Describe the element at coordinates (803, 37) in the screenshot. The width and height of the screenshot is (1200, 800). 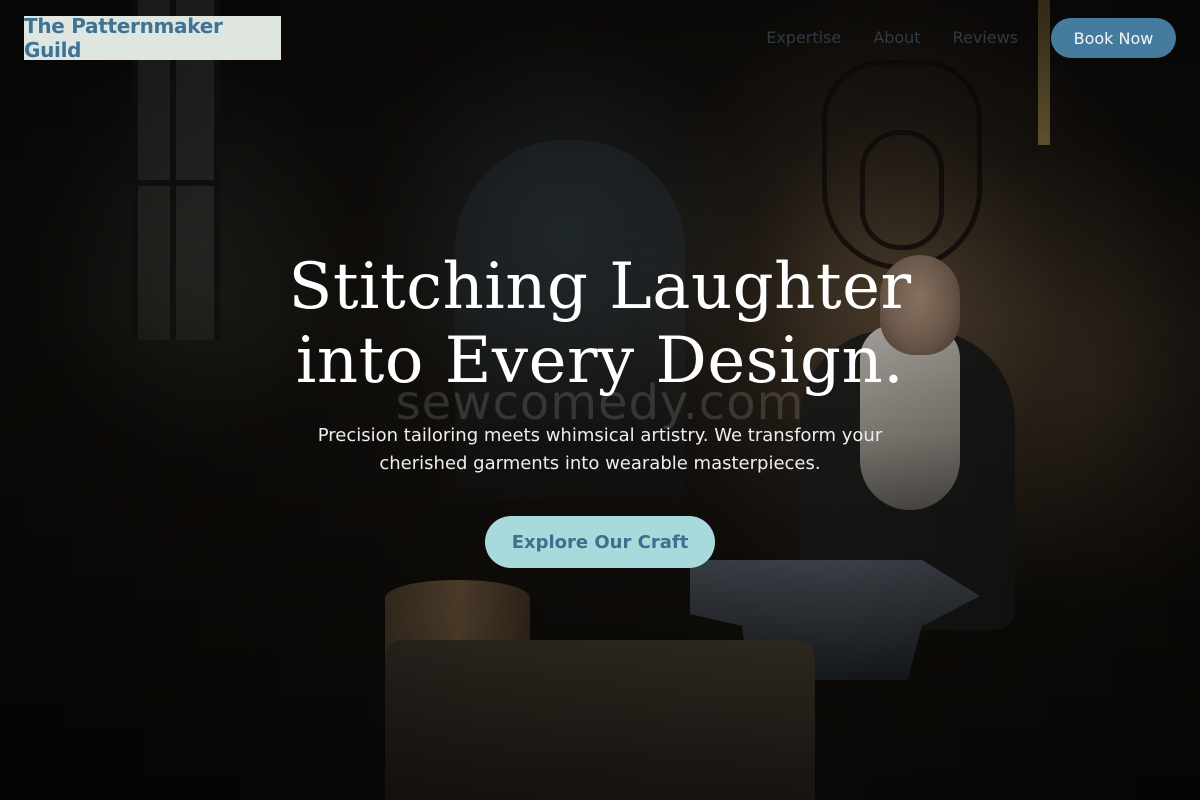
I see `nav-link-expertise: Expertise` at that location.